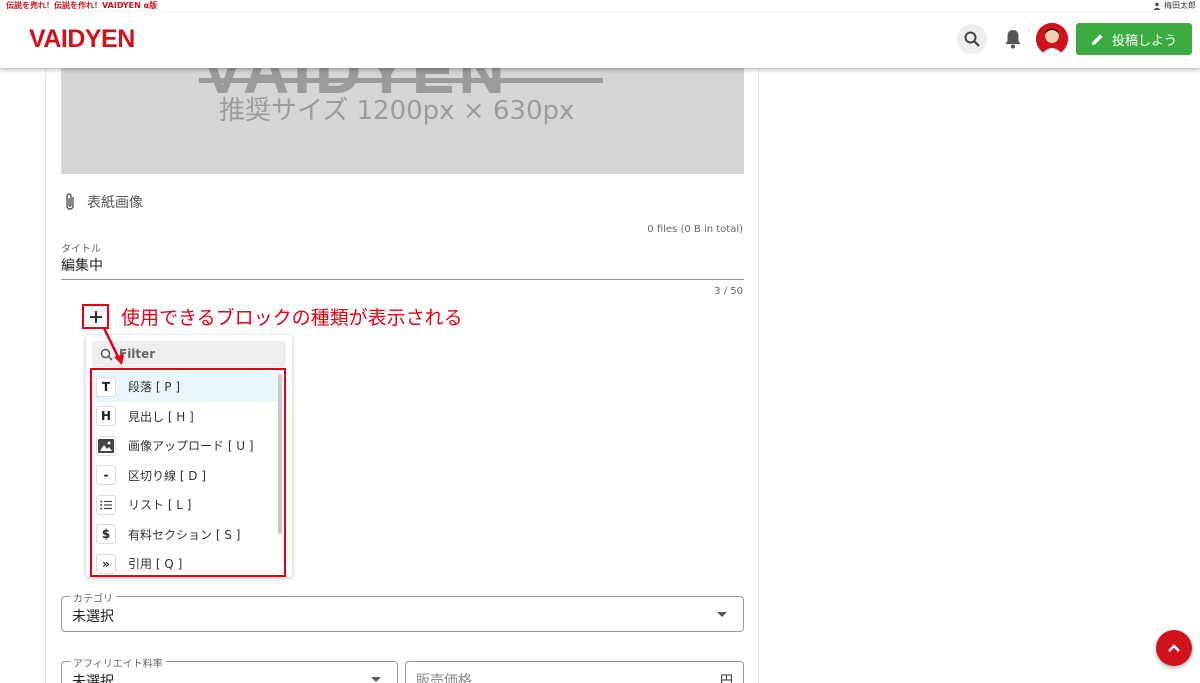 This screenshot has width=1200, height=683. Describe the element at coordinates (161, 416) in the screenshot. I see `block-item-label: 見出し [ H ]` at that location.